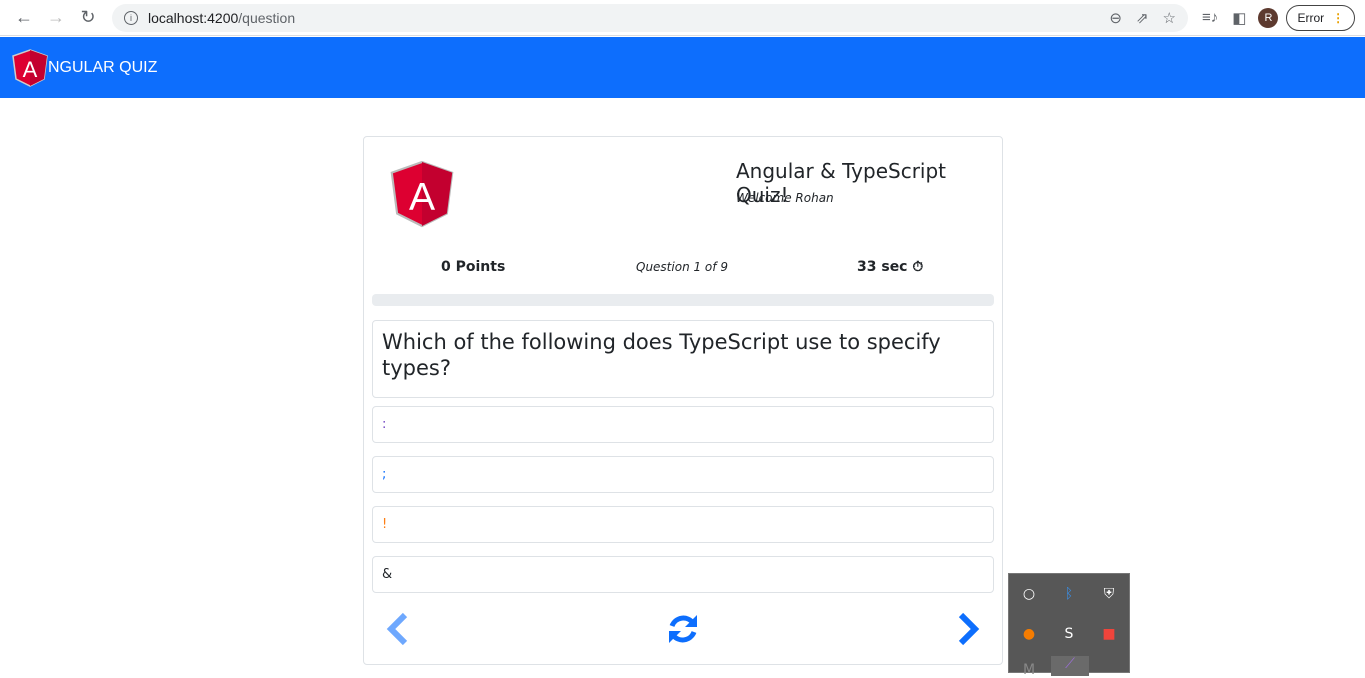 The width and height of the screenshot is (1365, 678). I want to click on media-icon: ≡♪, so click(1210, 17).